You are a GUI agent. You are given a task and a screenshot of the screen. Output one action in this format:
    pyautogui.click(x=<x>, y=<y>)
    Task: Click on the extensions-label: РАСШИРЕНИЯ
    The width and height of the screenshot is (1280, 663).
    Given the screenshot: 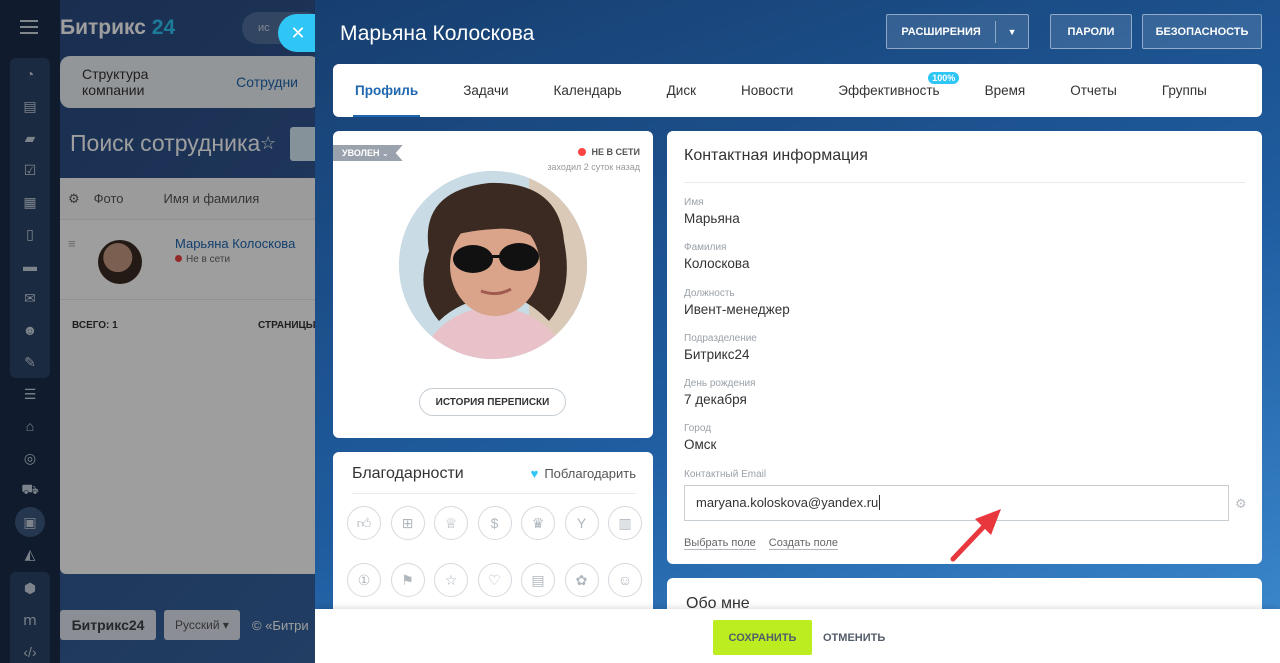 What is the action you would take?
    pyautogui.click(x=941, y=31)
    